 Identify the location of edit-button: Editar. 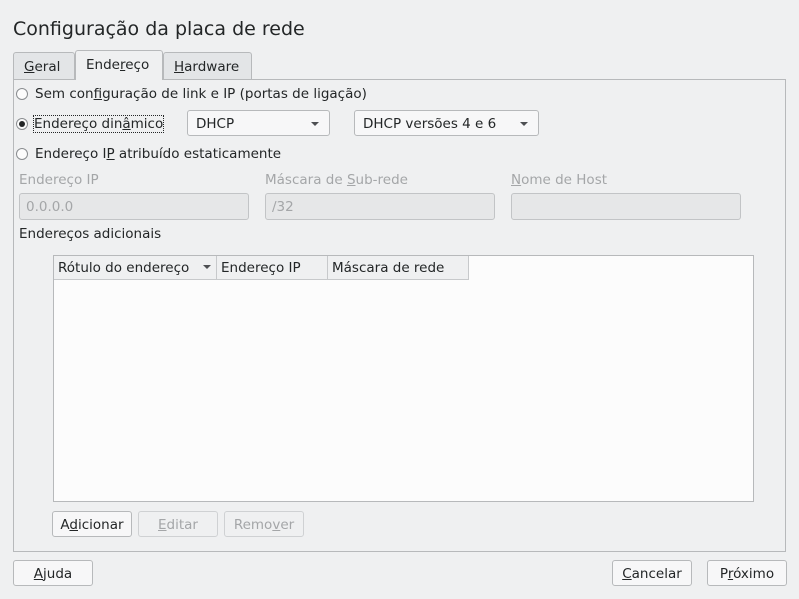
(178, 524).